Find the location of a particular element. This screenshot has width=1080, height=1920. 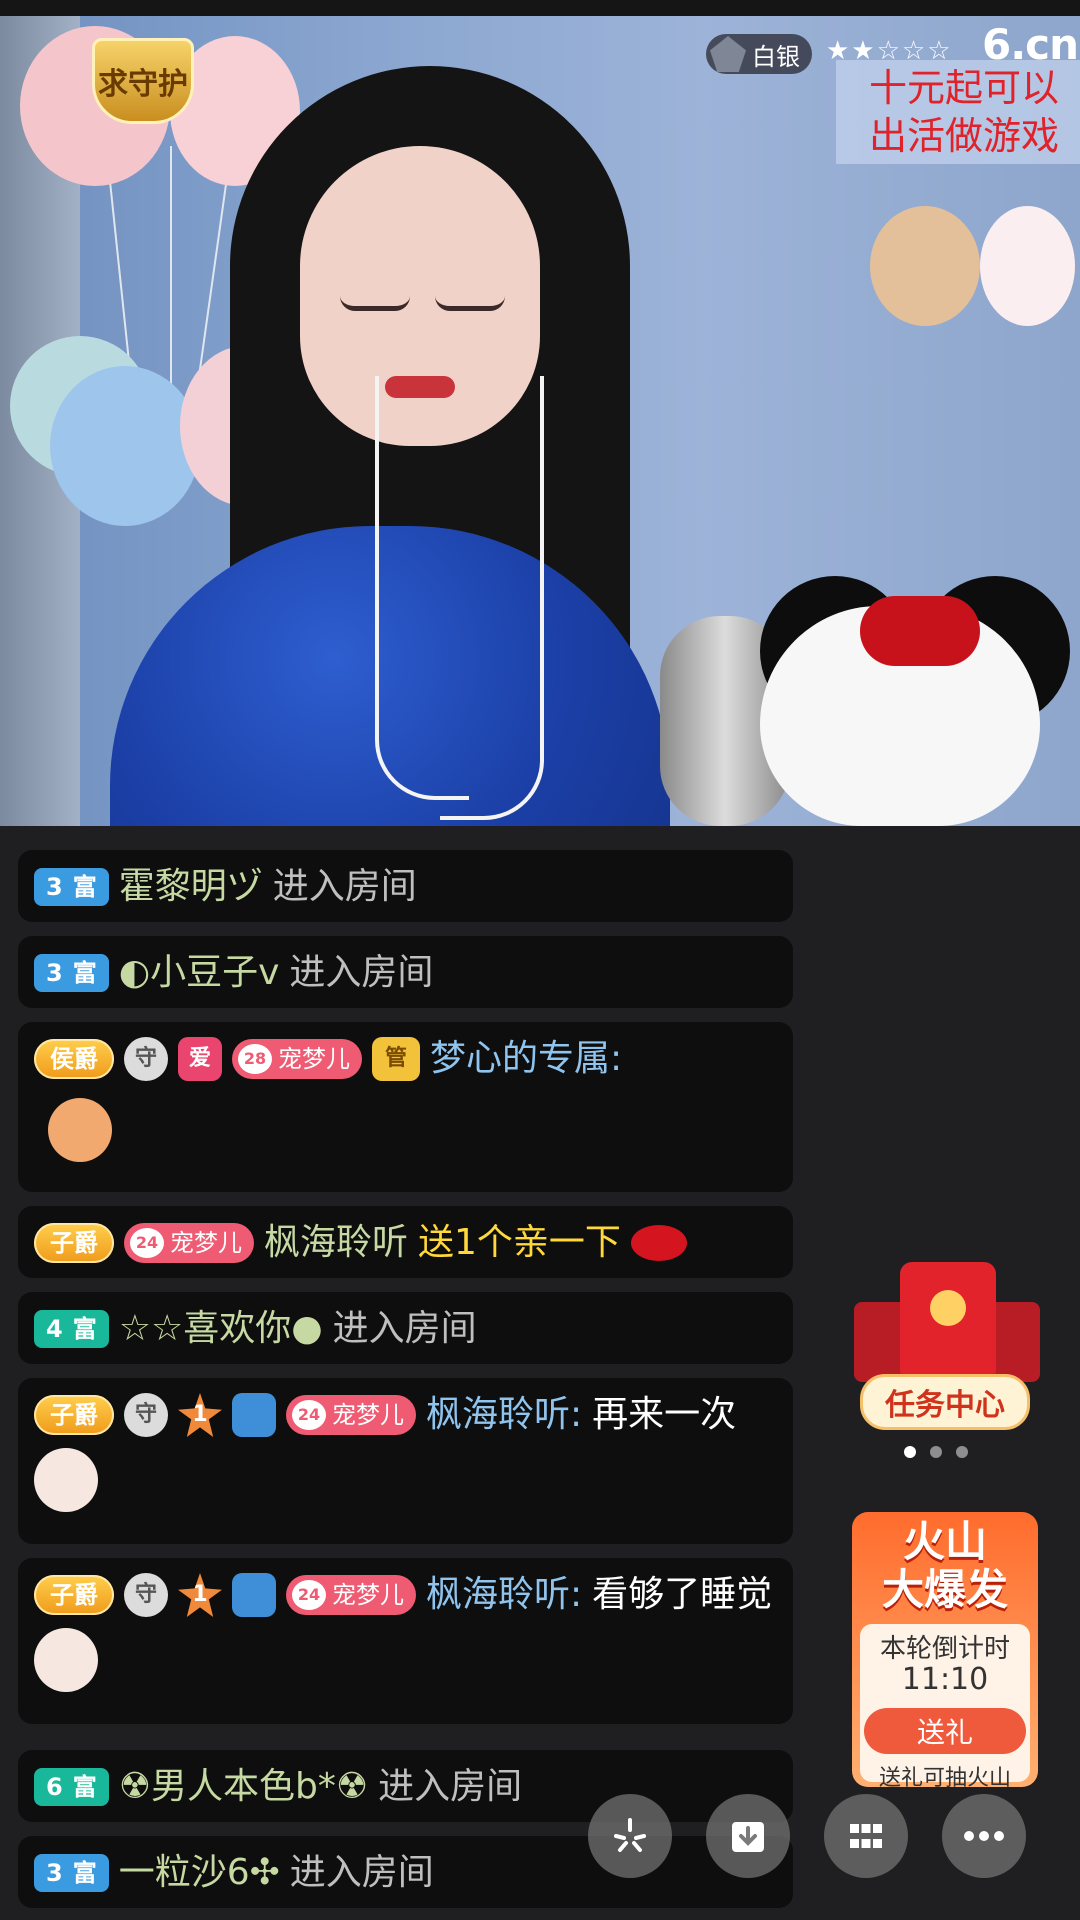

more-button is located at coordinates (984, 1836).